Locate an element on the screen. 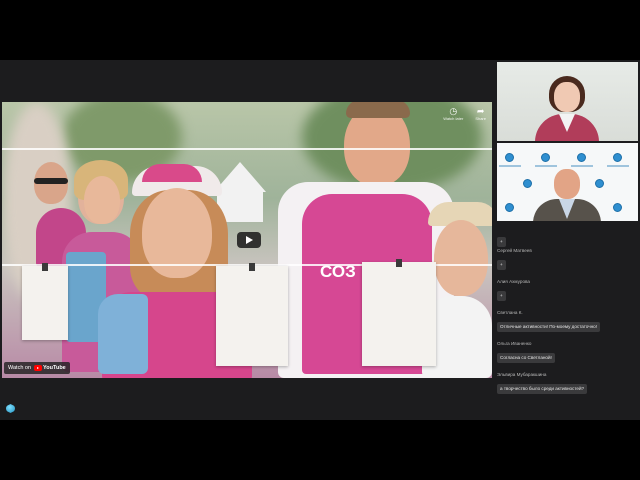 Image resolution: width=640 pixels, height=480 pixels. share-button: ➦ Share is located at coordinates (480, 113).